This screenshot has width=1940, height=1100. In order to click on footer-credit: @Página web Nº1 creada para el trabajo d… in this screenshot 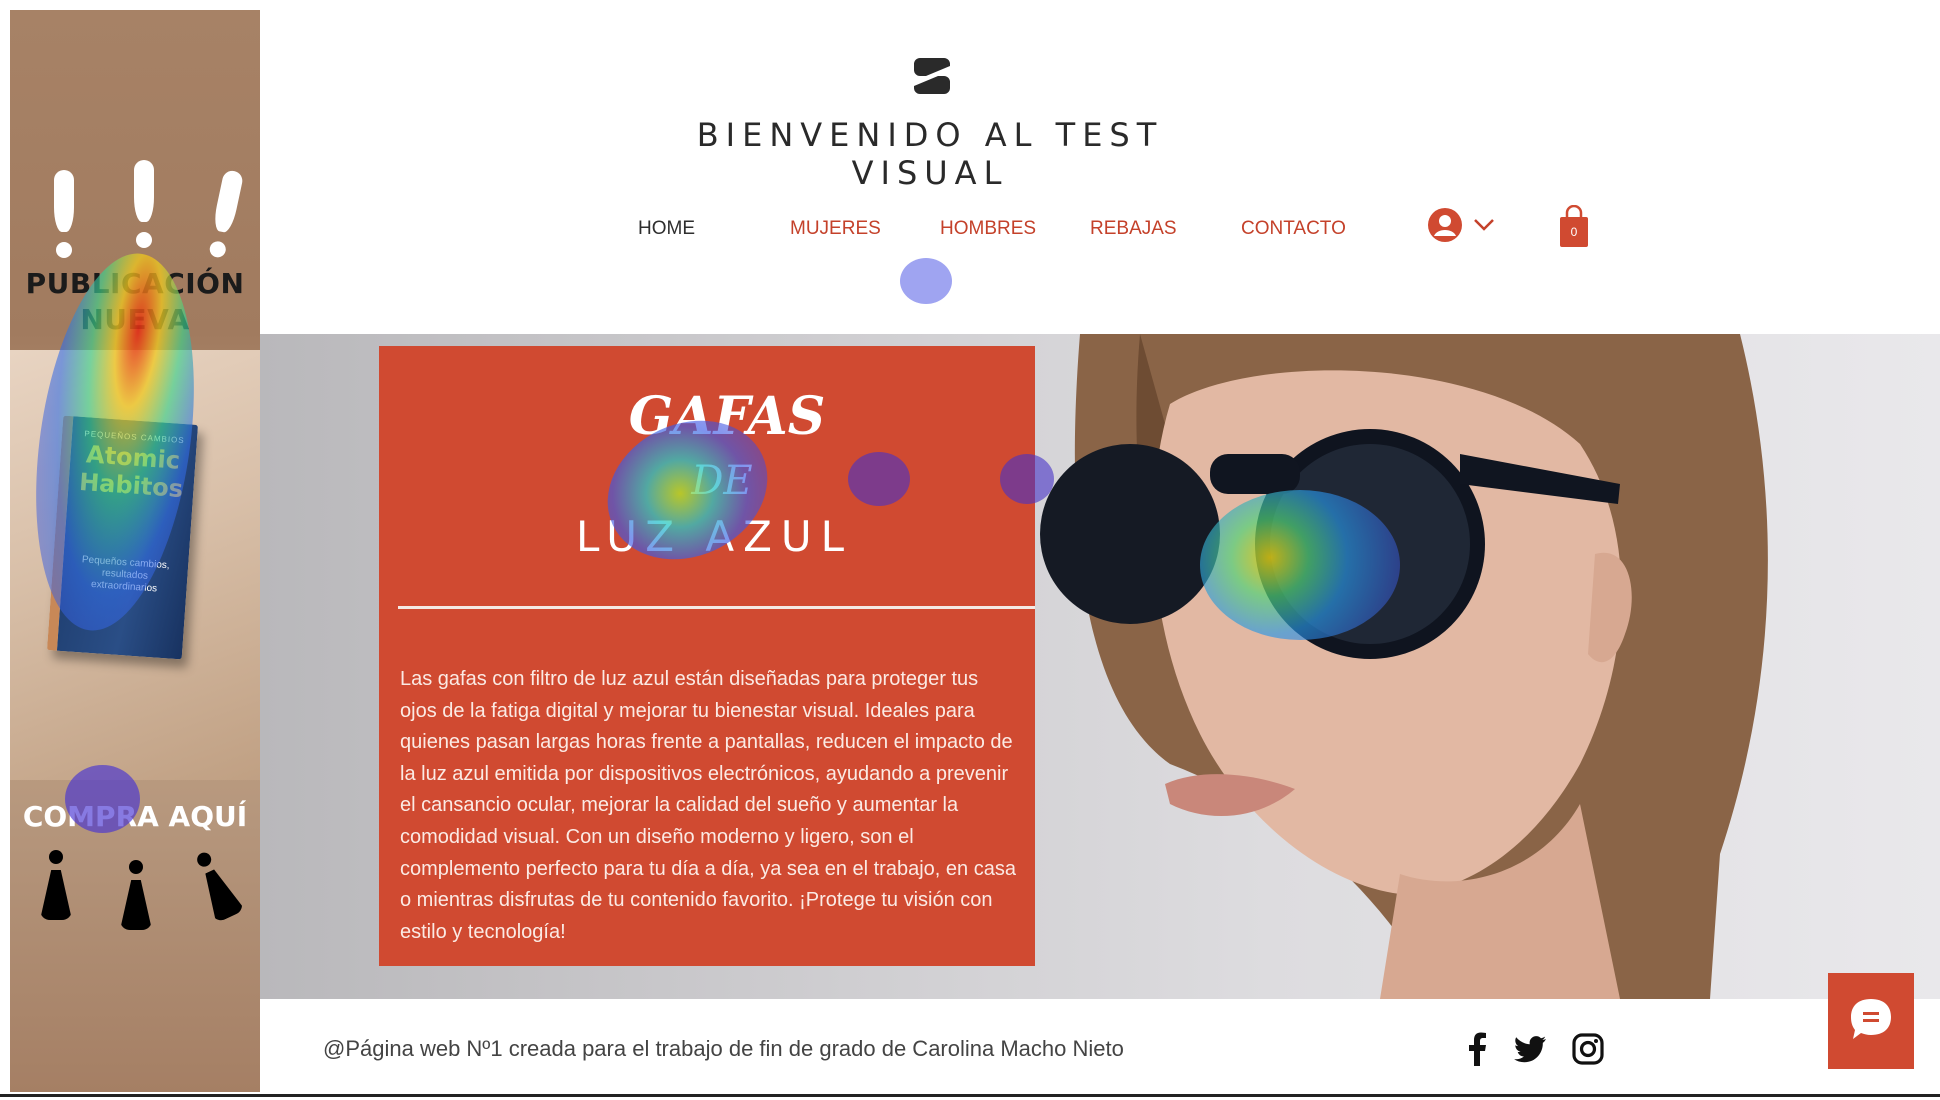, I will do `click(723, 1048)`.